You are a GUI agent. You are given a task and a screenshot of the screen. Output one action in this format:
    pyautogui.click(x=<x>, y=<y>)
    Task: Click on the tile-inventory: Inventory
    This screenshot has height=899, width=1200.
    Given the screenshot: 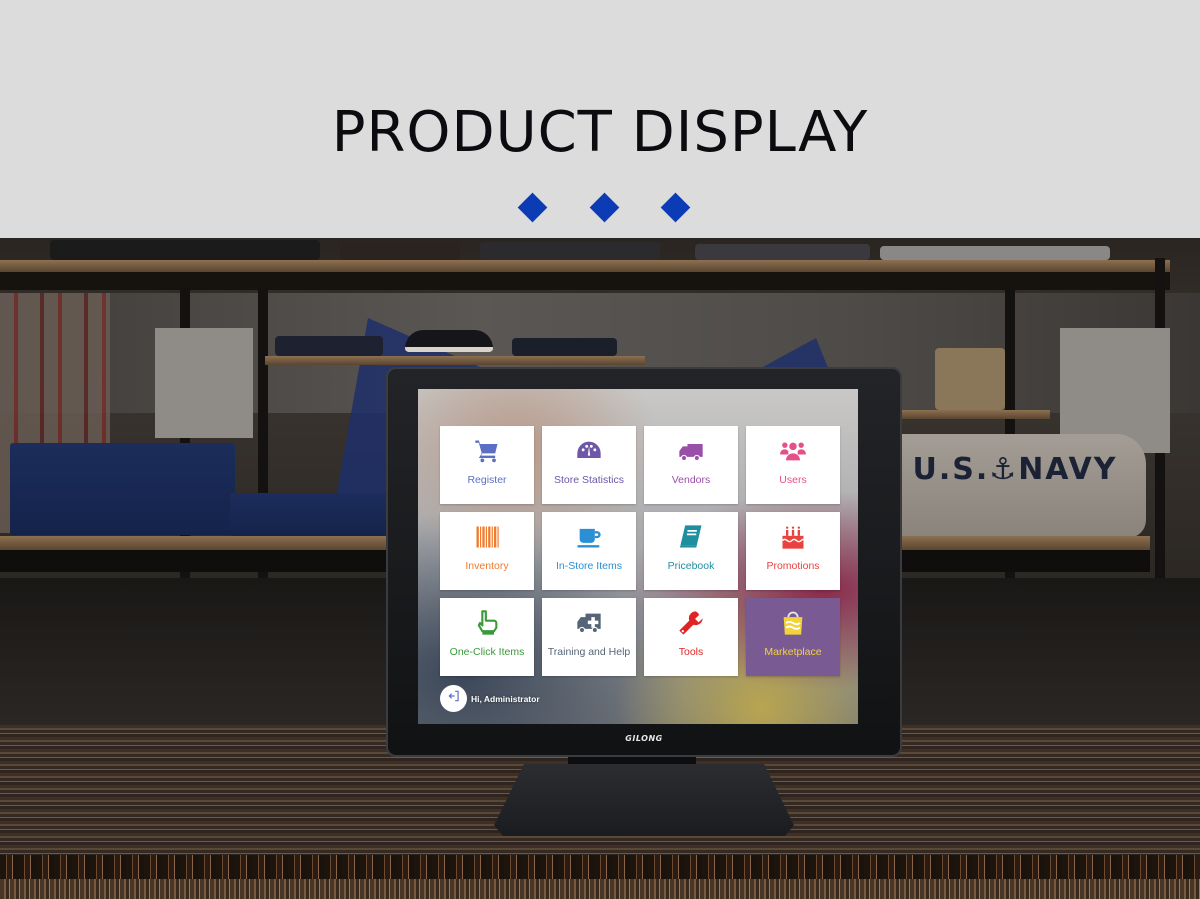 What is the action you would take?
    pyautogui.click(x=487, y=551)
    